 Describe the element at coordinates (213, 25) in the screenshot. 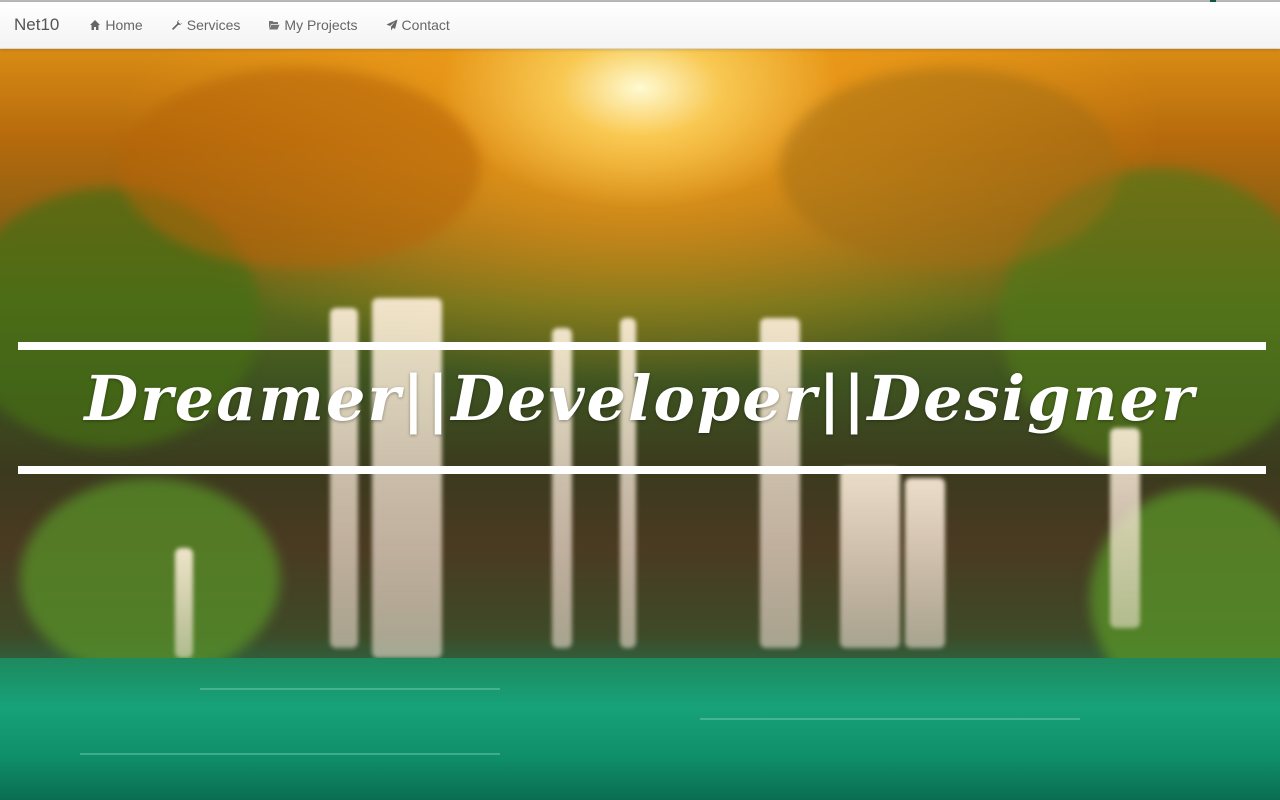

I see `nav-services-label: Services` at that location.